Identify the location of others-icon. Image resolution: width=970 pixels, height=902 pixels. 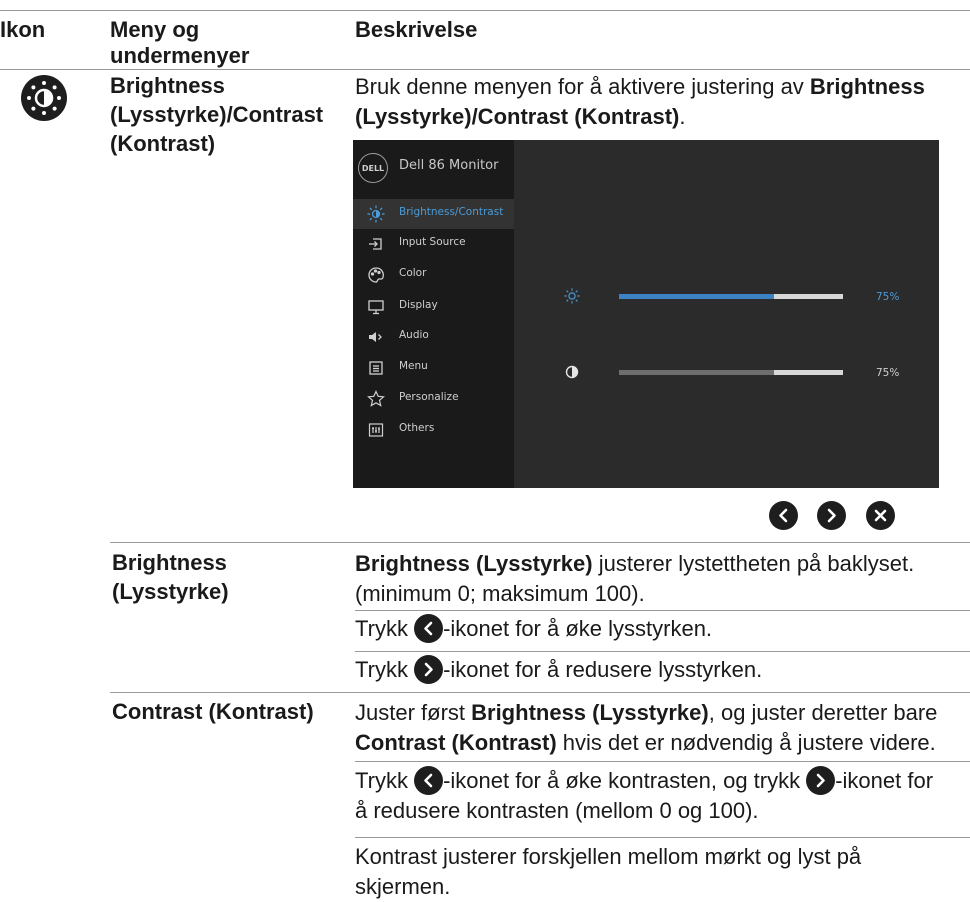
(376, 430).